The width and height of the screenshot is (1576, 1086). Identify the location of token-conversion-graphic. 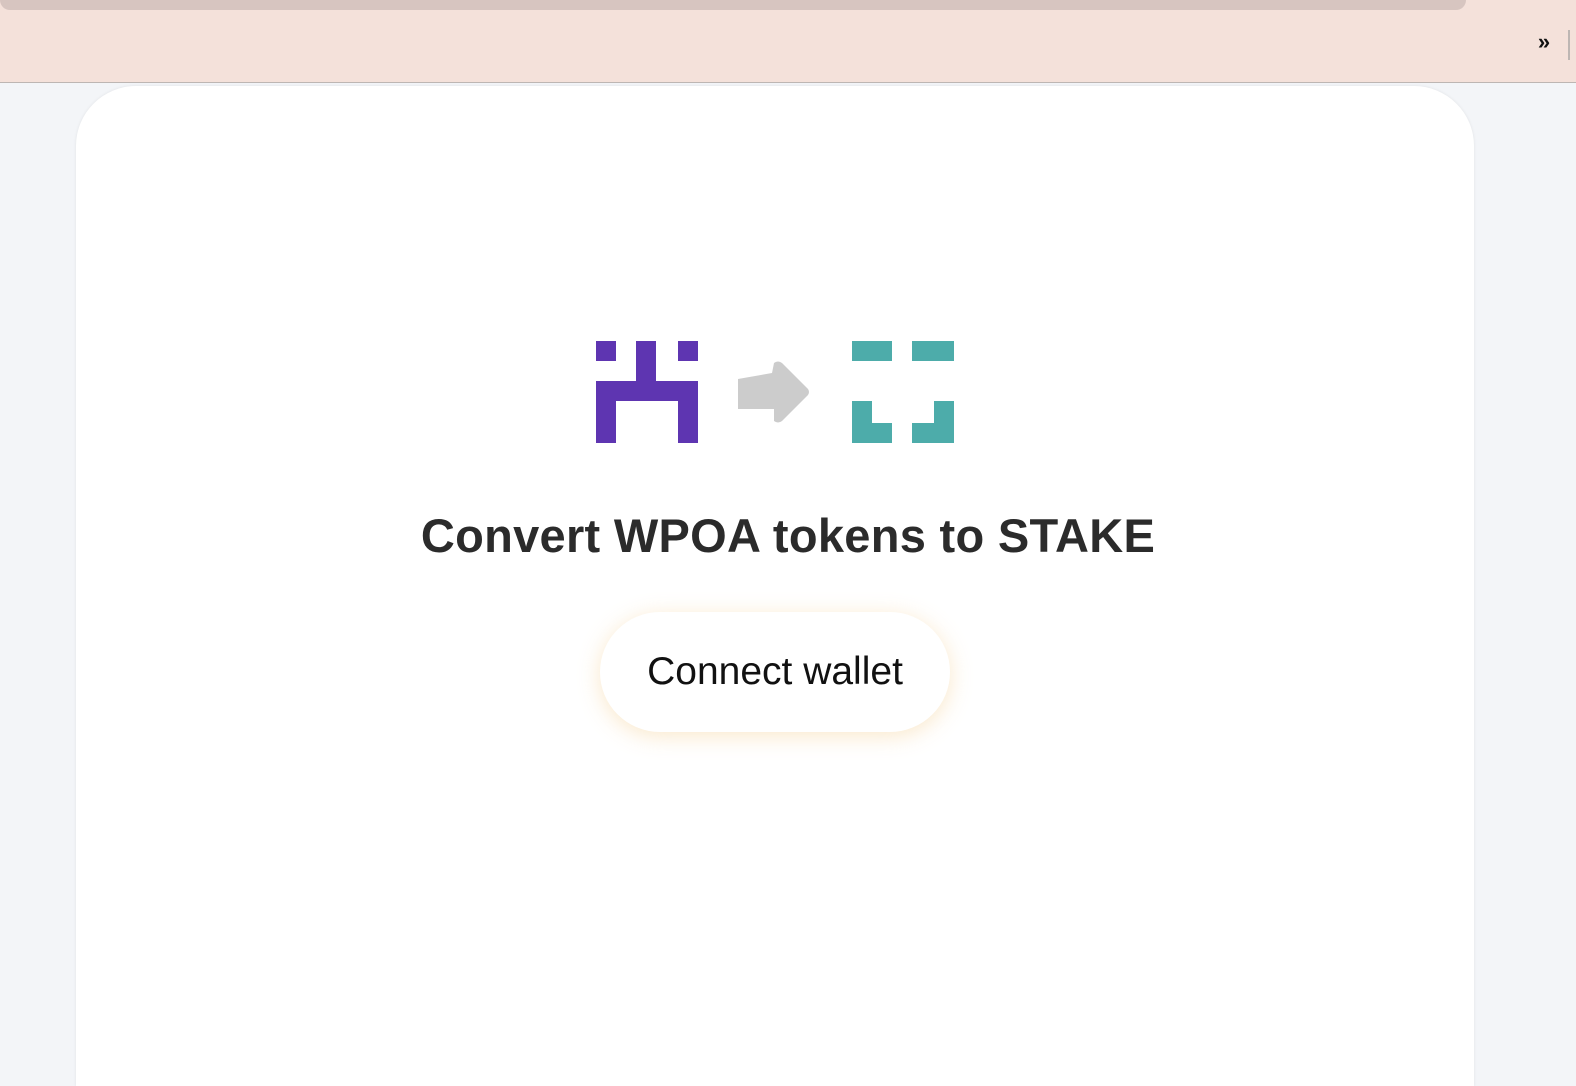
(776, 392).